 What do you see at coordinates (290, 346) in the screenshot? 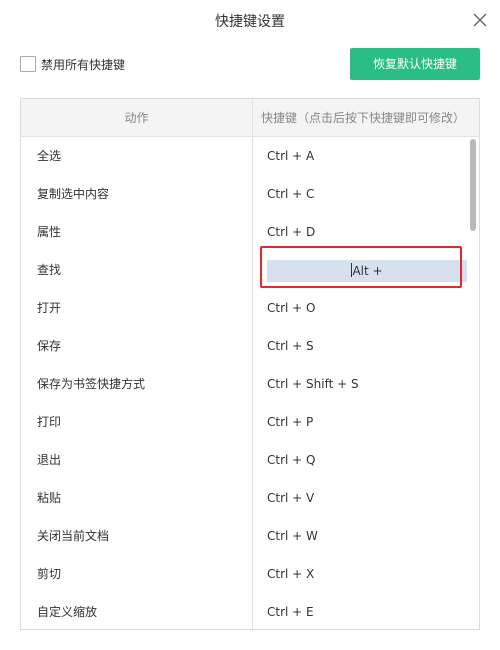
I see `shortcut-cell: Ctrl + S` at bounding box center [290, 346].